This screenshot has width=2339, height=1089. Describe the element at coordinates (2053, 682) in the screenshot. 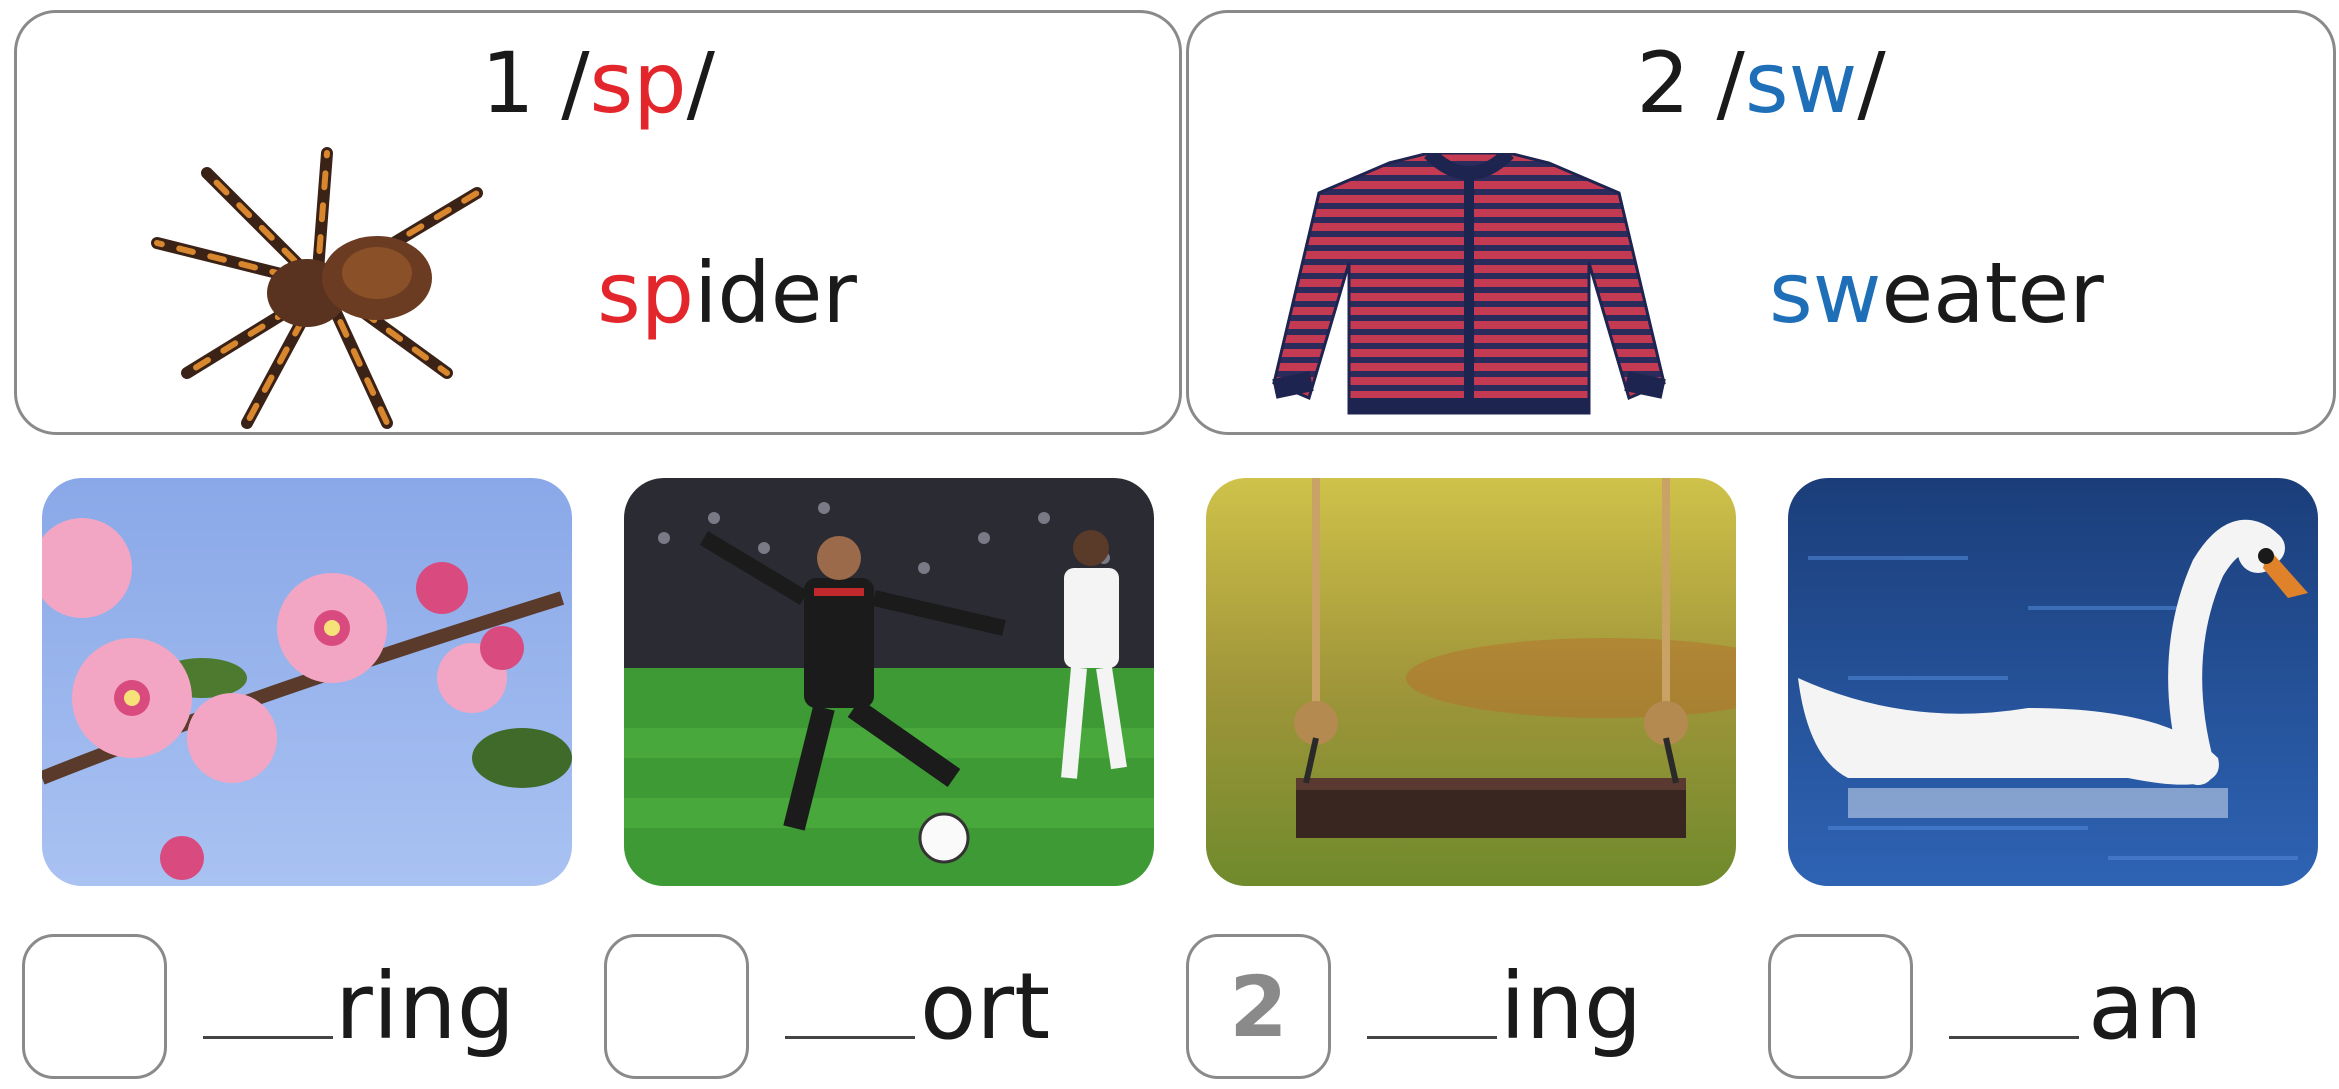

I see `swan-picture` at that location.